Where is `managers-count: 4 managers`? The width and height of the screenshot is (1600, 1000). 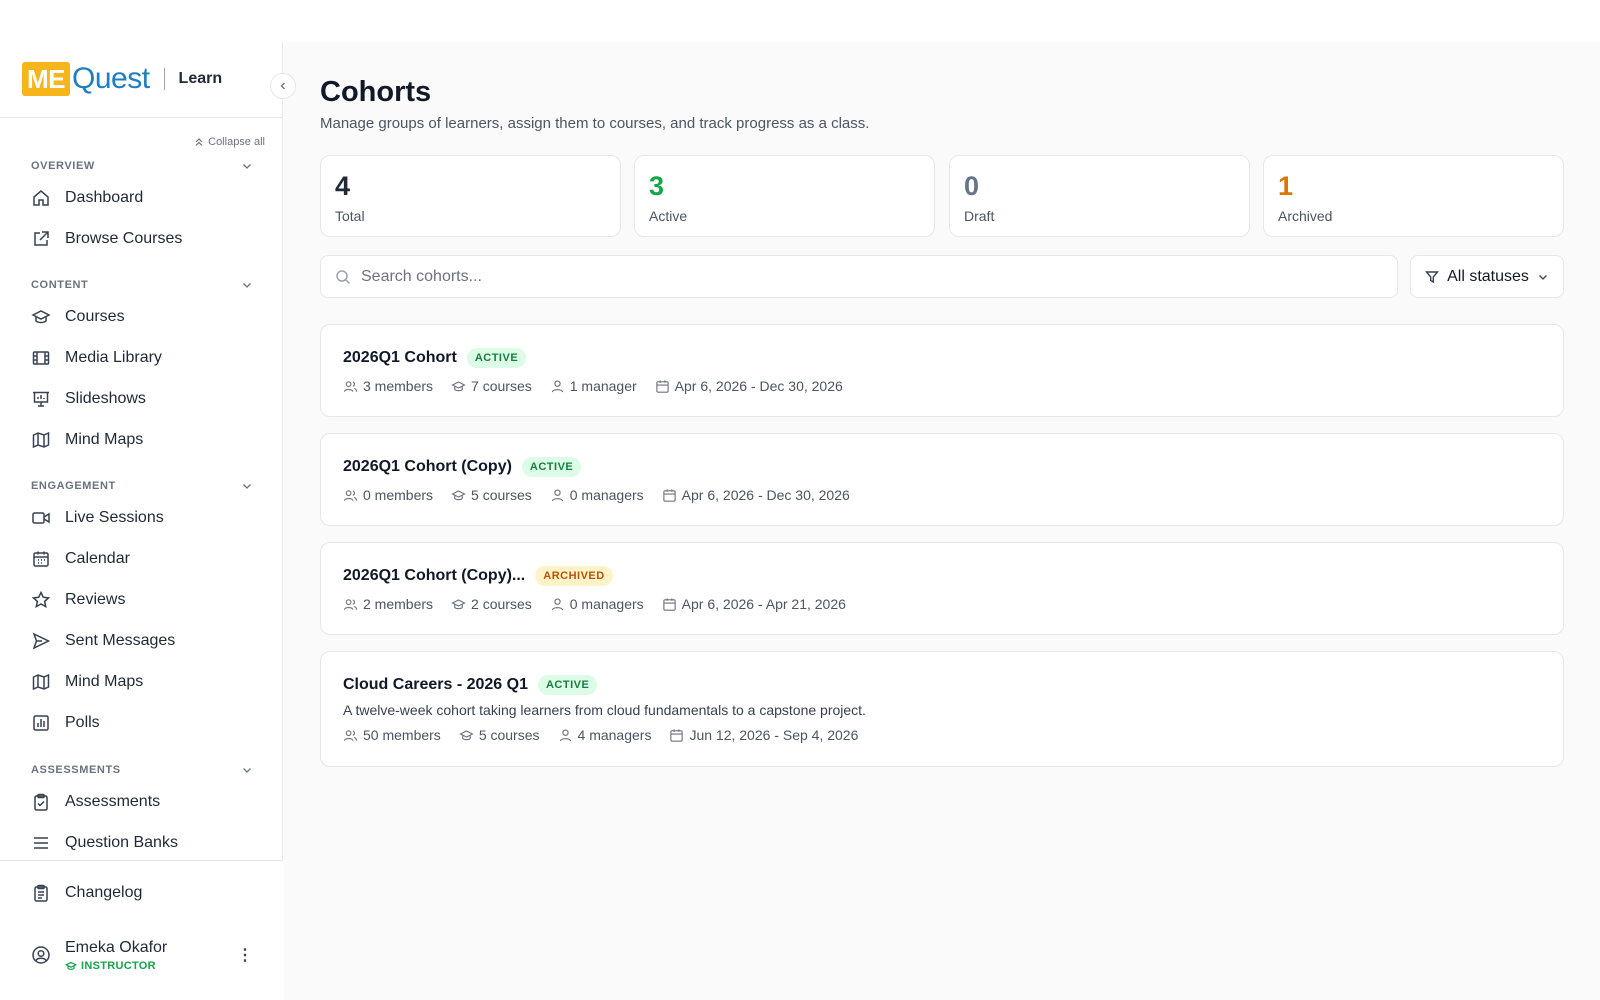 managers-count: 4 managers is located at coordinates (604, 735).